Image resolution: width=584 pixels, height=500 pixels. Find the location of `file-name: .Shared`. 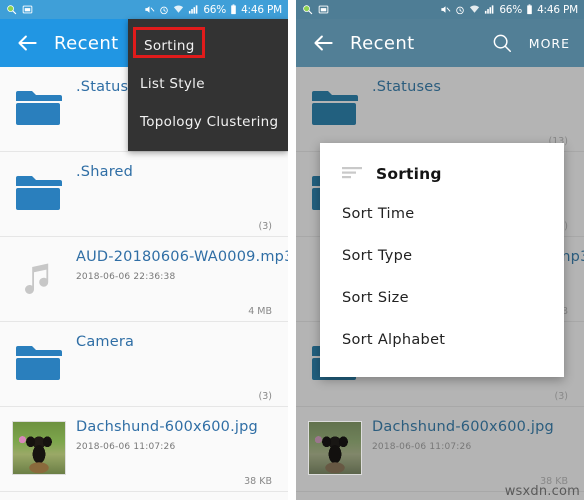

file-name: .Shared is located at coordinates (105, 172).